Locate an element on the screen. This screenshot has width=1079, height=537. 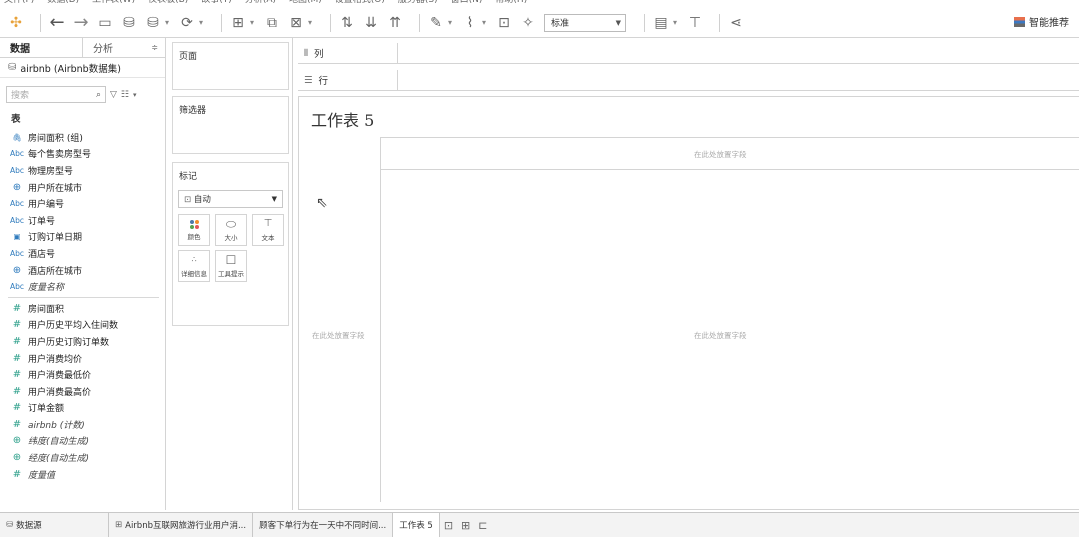
center-drop-zone: 在此处放置字段 is located at coordinates (720, 335).